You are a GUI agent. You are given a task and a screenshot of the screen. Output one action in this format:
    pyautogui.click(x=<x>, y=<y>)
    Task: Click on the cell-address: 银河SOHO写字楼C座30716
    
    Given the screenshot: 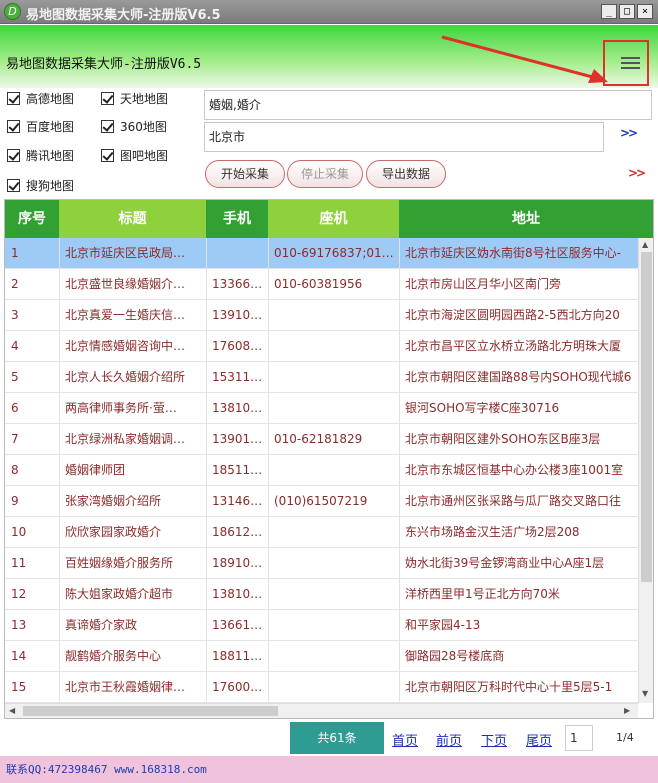 What is the action you would take?
    pyautogui.click(x=482, y=408)
    